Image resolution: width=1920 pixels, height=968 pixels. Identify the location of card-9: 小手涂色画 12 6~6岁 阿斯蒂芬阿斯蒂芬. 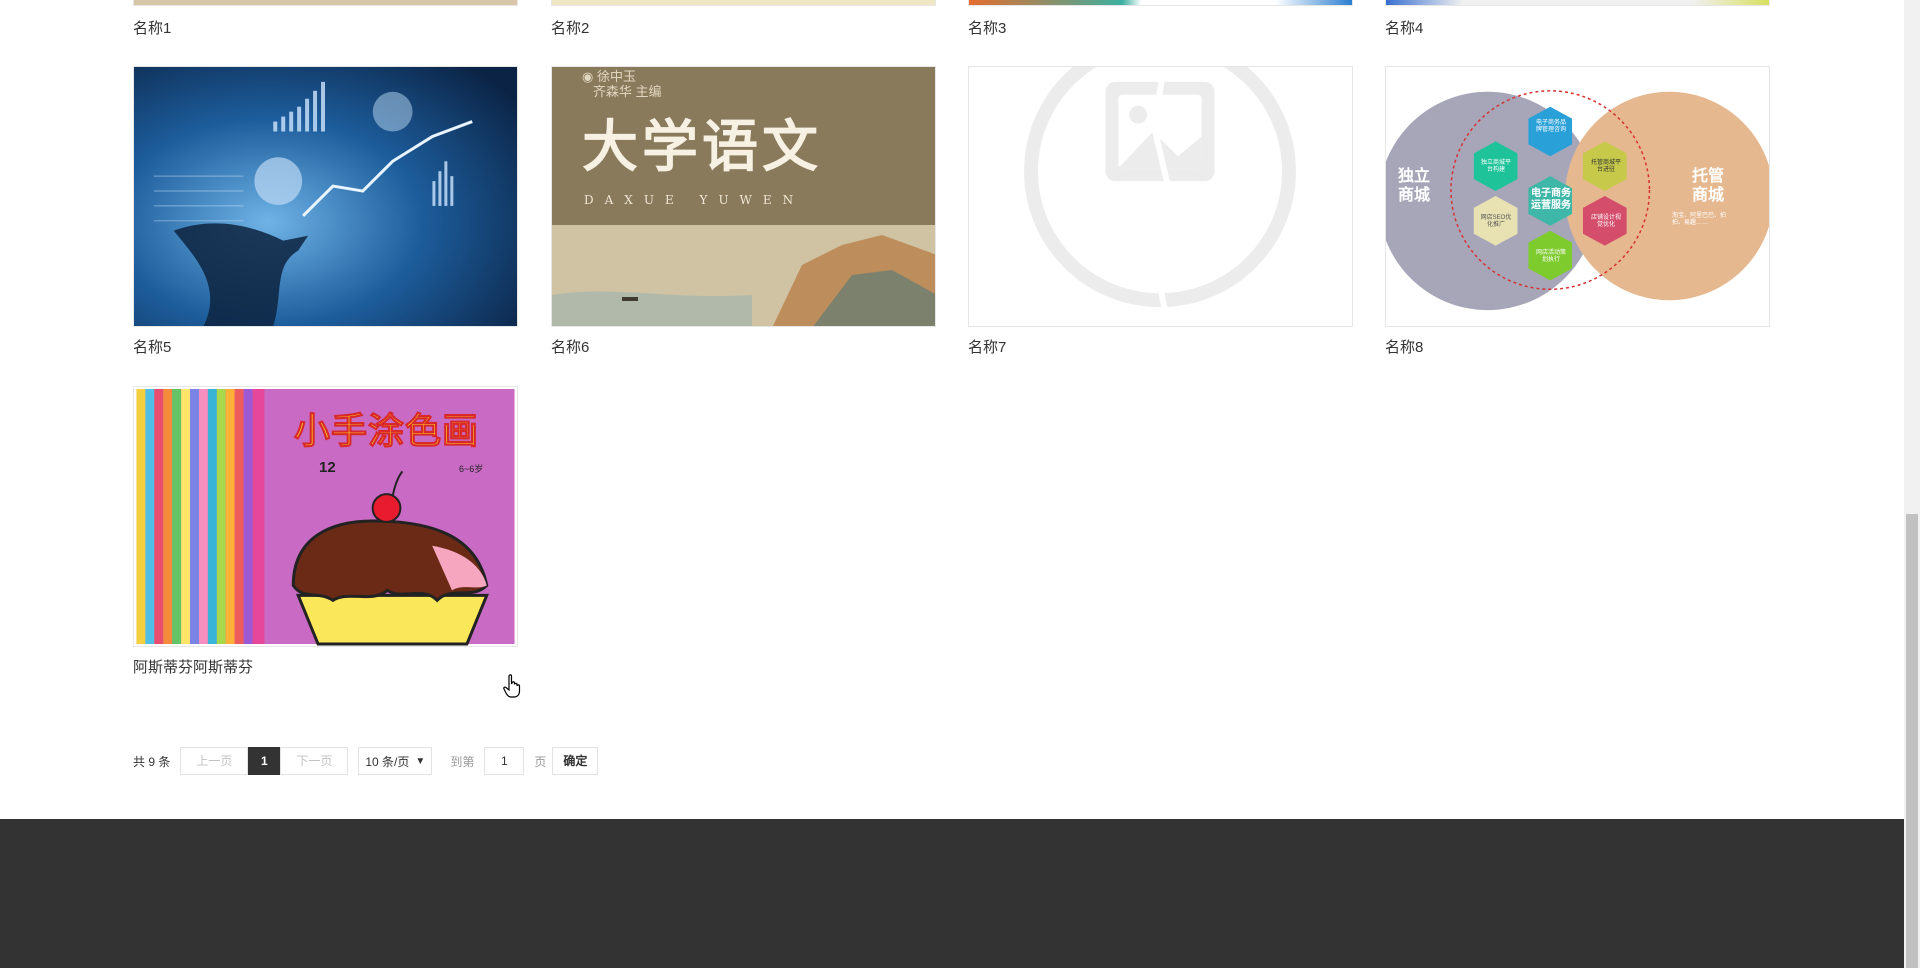
(325, 531).